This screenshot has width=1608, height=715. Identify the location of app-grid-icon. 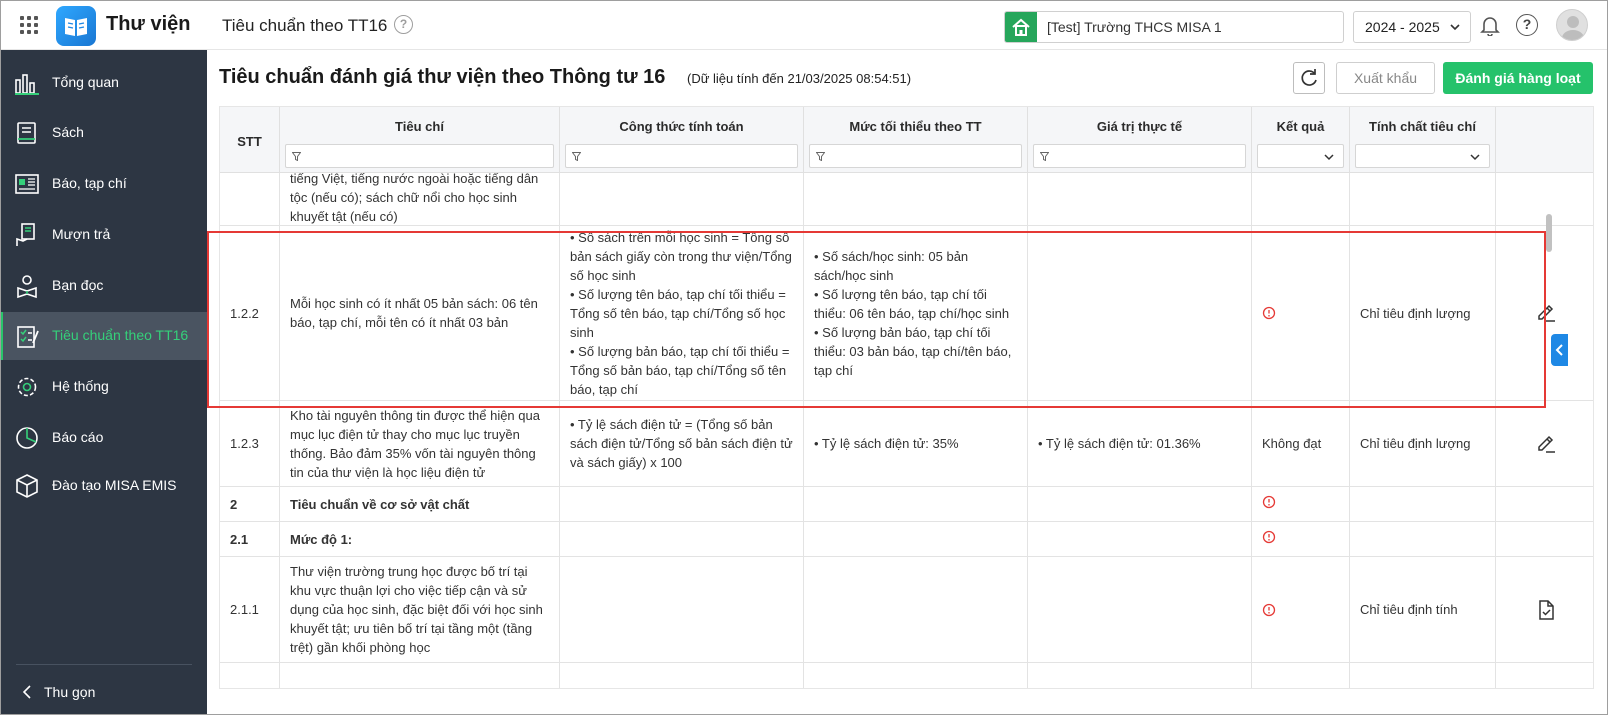
(29, 25).